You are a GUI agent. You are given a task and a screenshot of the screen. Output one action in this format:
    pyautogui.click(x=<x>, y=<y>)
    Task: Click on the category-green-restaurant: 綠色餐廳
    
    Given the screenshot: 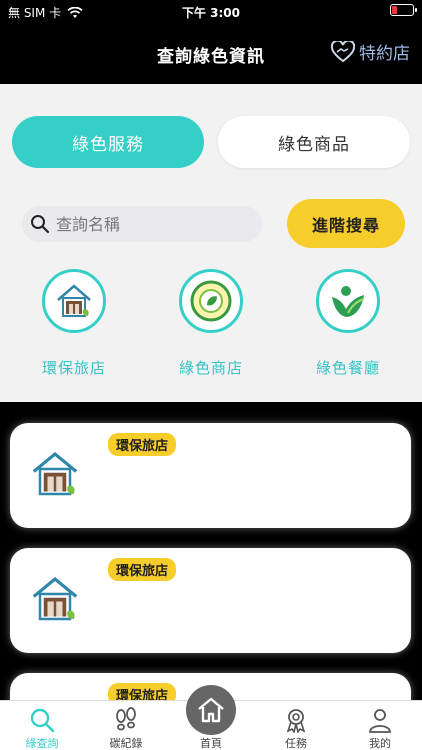 What is the action you would take?
    pyautogui.click(x=348, y=323)
    